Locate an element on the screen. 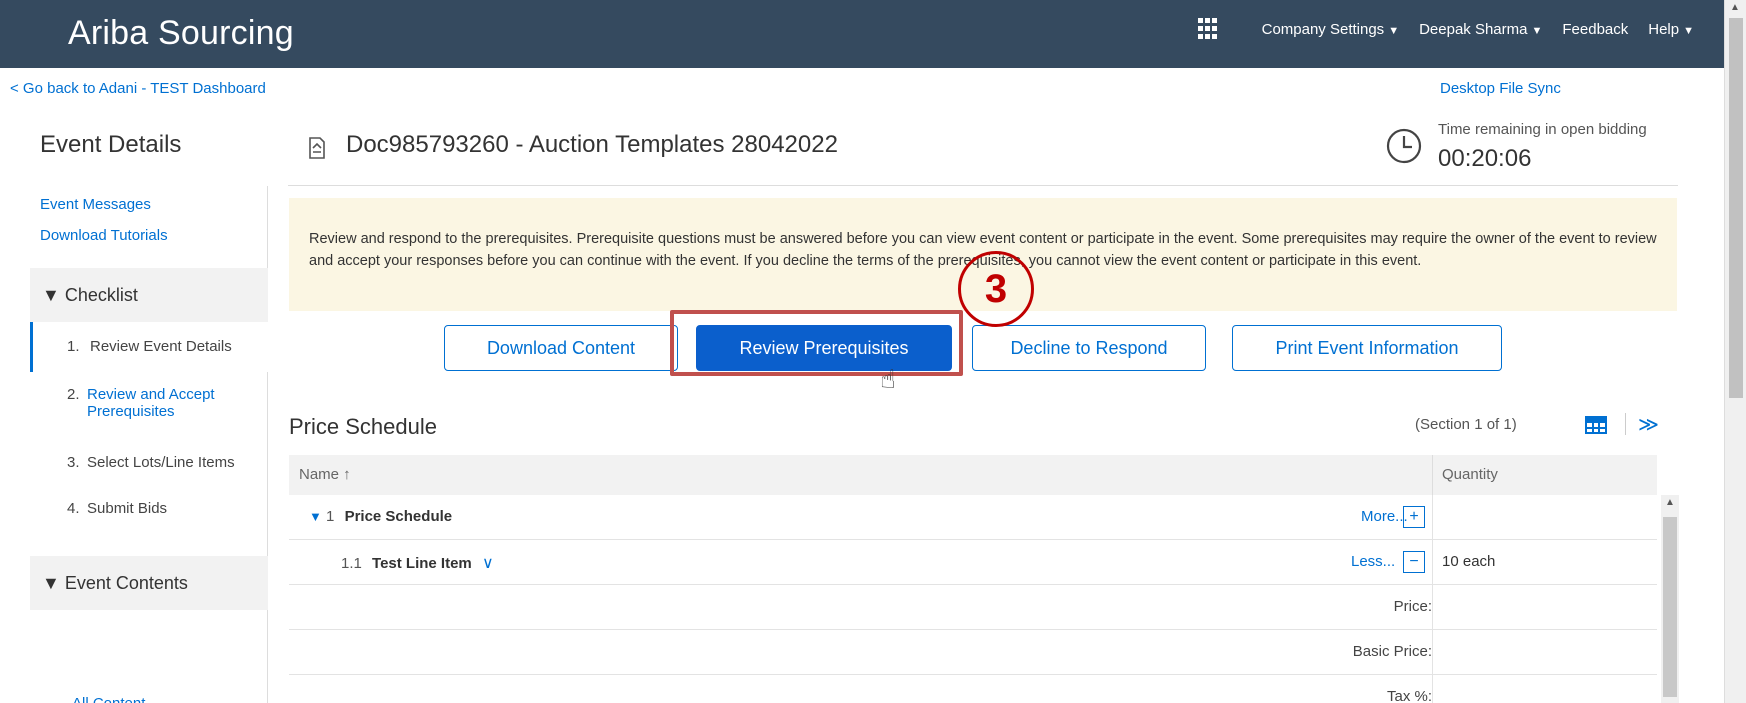 Image resolution: width=1746 pixels, height=703 pixels. step-number: 3. is located at coordinates (73, 462).